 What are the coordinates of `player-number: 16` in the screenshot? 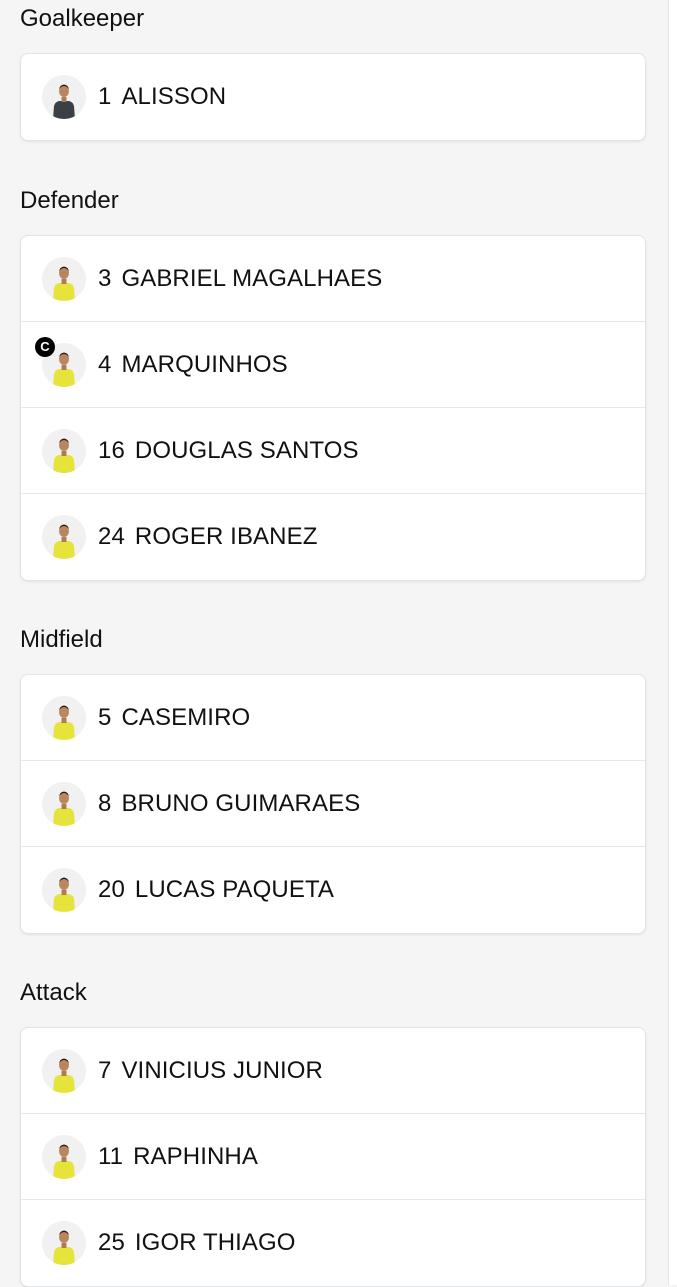 It's located at (111, 450).